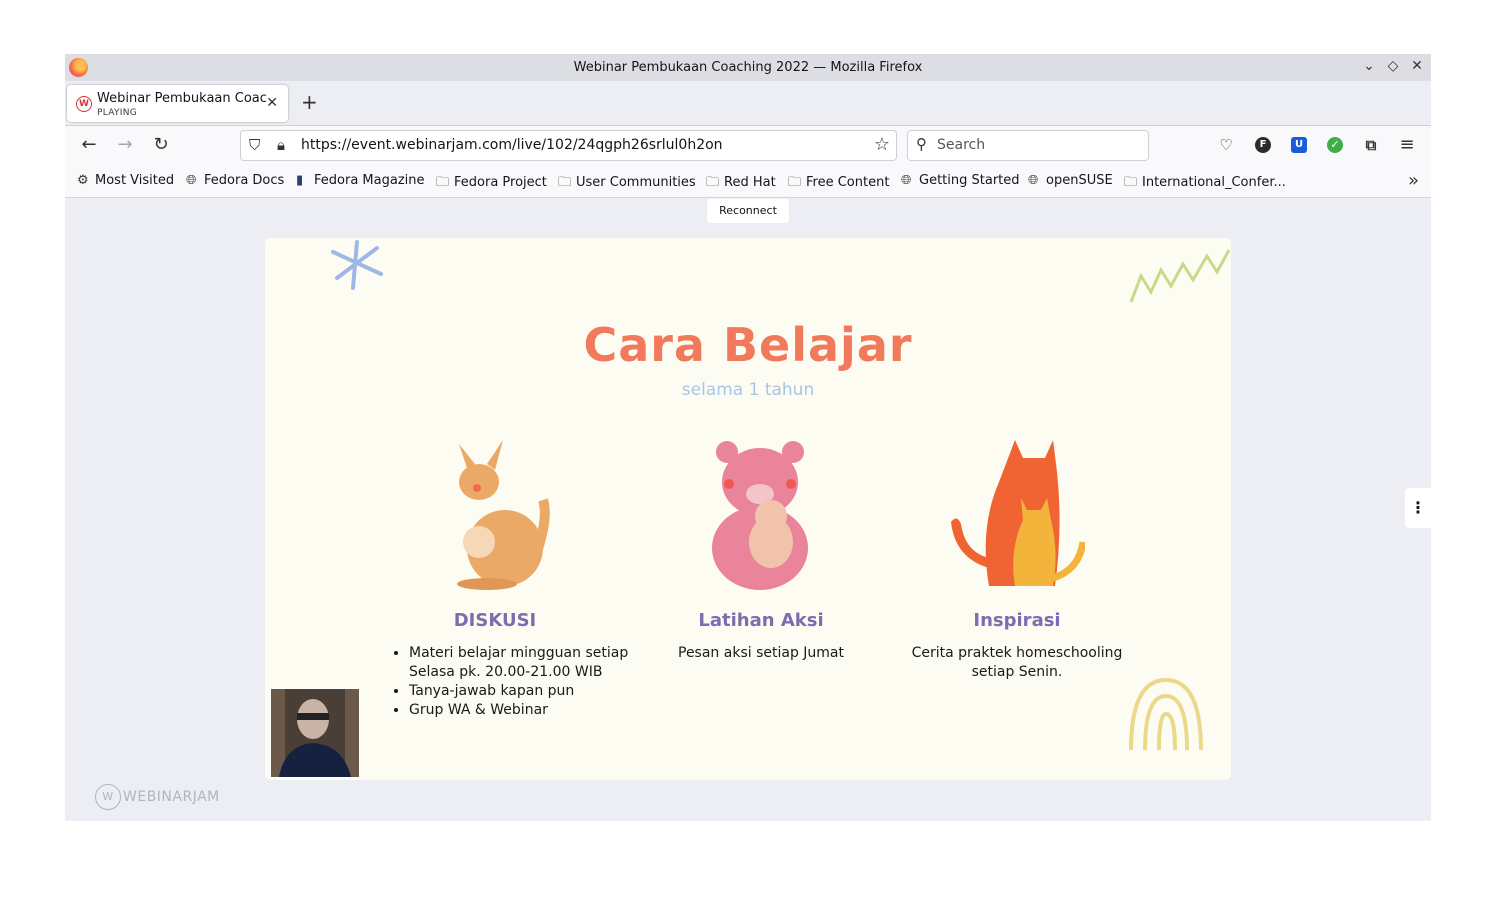  What do you see at coordinates (83, 180) in the screenshot?
I see `gear-icon: ⚙` at bounding box center [83, 180].